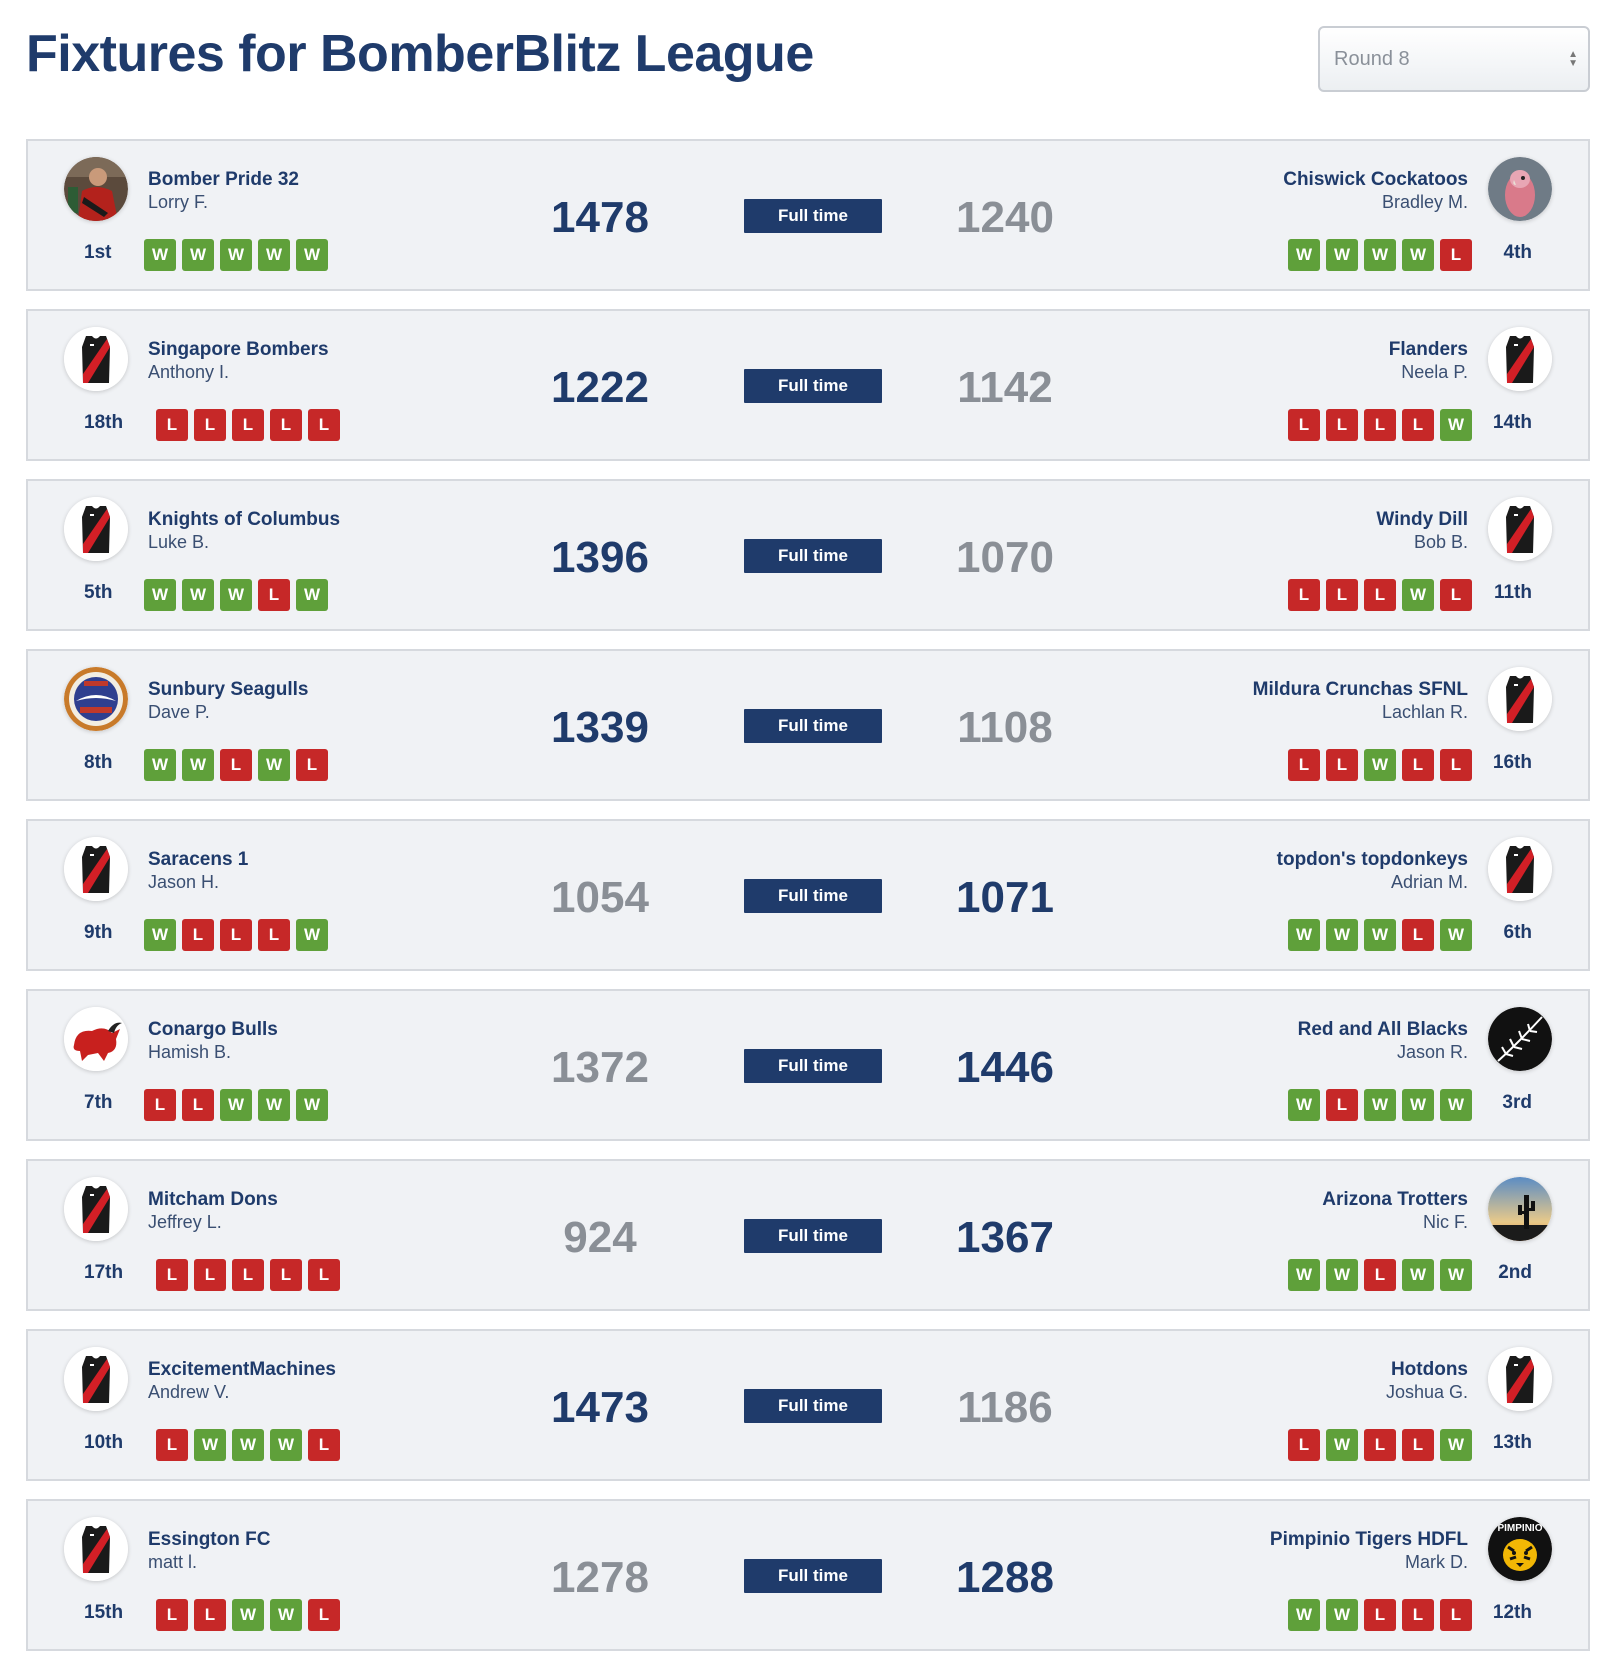 The width and height of the screenshot is (1614, 1674). I want to click on seagulls-logo-icon, so click(96, 699).